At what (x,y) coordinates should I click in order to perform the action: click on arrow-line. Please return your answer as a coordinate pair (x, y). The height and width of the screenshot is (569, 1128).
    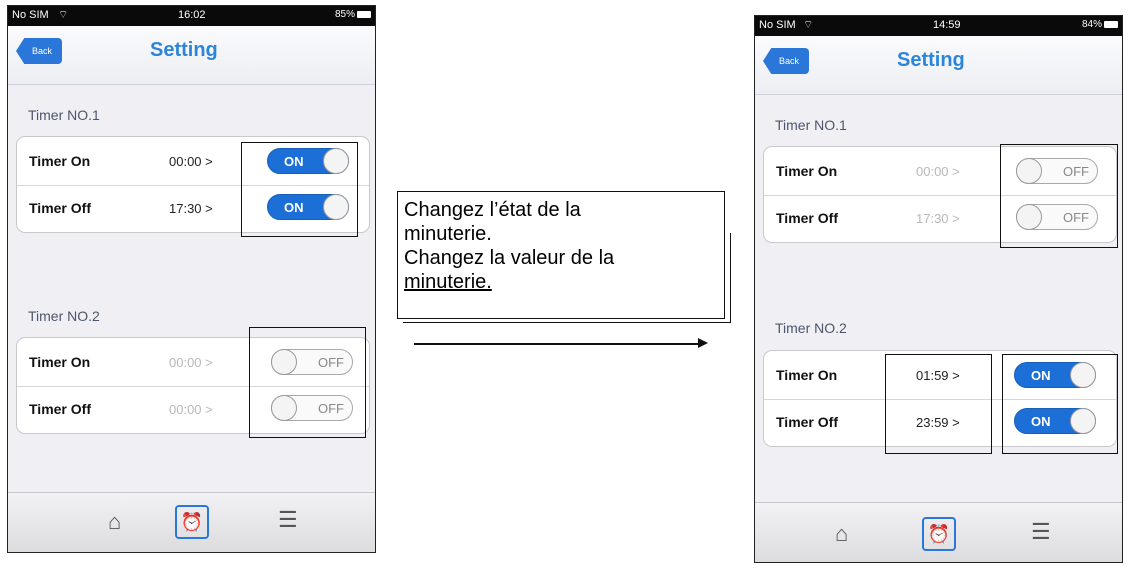
    Looking at the image, I should click on (557, 344).